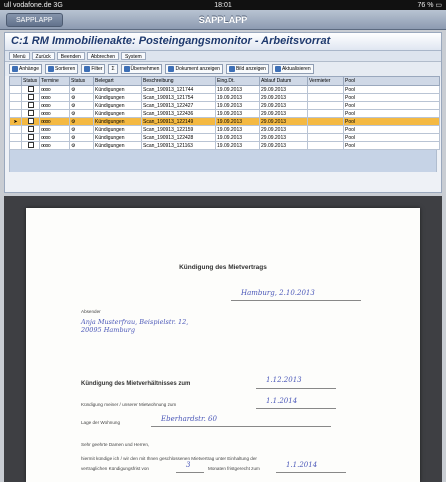 The height and width of the screenshot is (482, 446). What do you see at coordinates (292, 69) in the screenshot?
I see `refresh-button: Aktualisieren` at bounding box center [292, 69].